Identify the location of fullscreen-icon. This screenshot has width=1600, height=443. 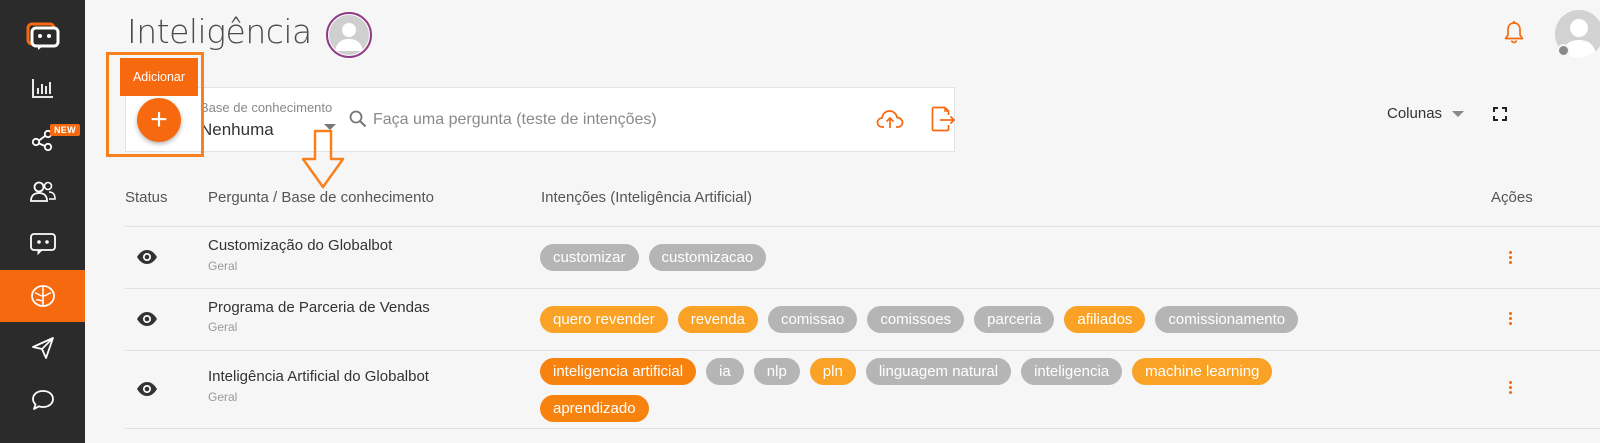
(1500, 114).